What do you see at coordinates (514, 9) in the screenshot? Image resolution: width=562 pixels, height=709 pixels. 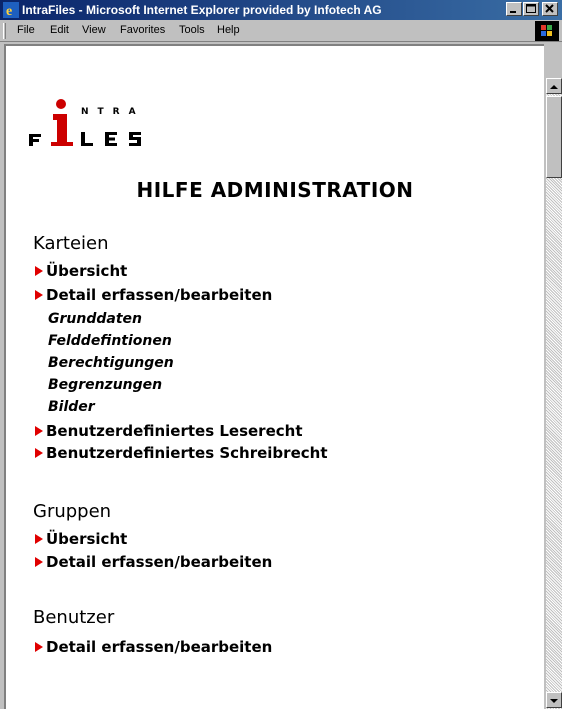 I see `minimize-button` at bounding box center [514, 9].